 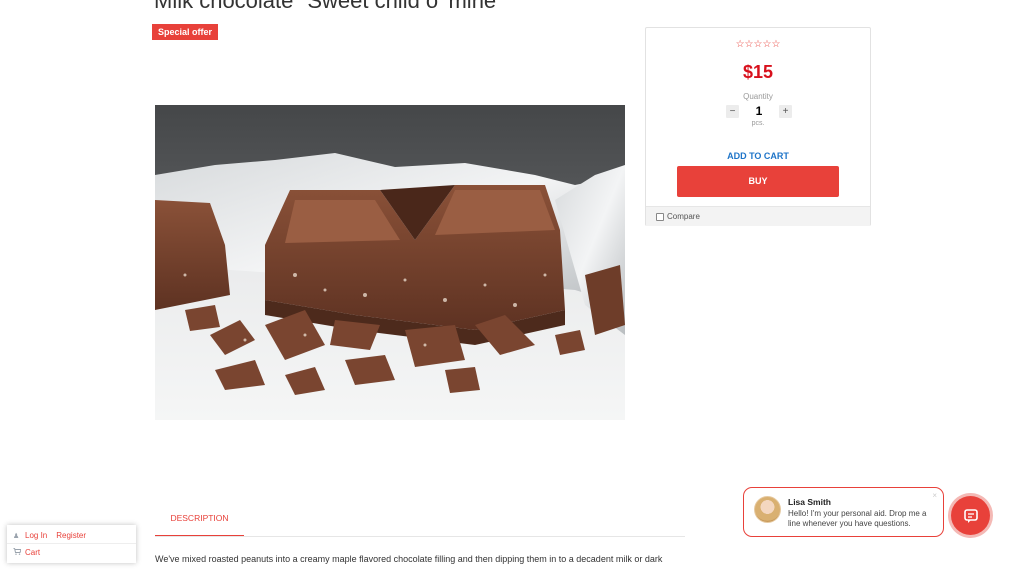 I want to click on login-link: Log In, so click(x=36, y=535).